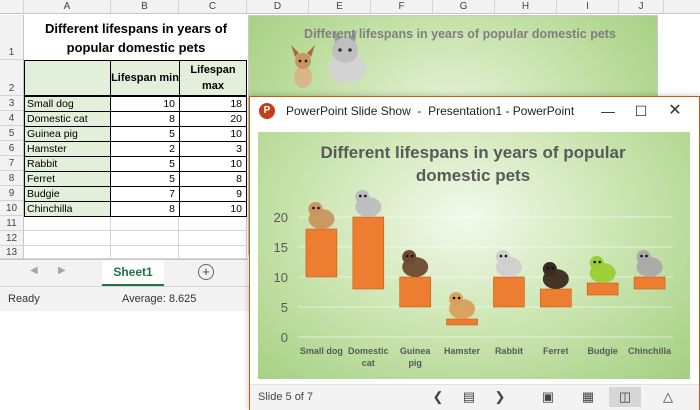  Describe the element at coordinates (12, 118) in the screenshot. I see `row-header-4: 4` at that location.